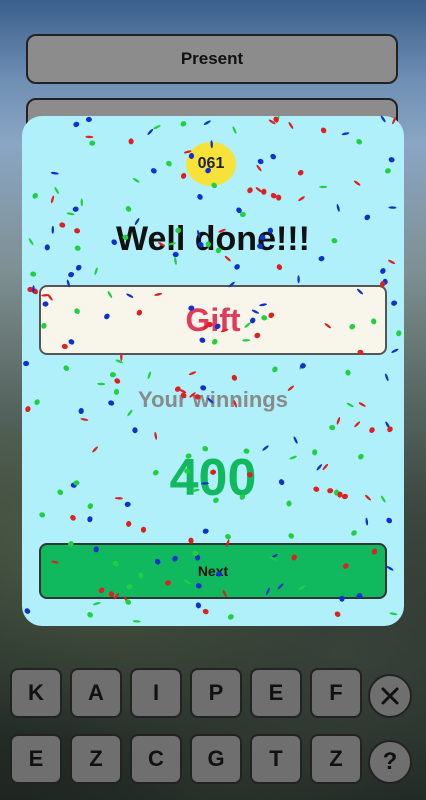 The image size is (426, 800). I want to click on dialog-title: Well done!!!, so click(213, 239).